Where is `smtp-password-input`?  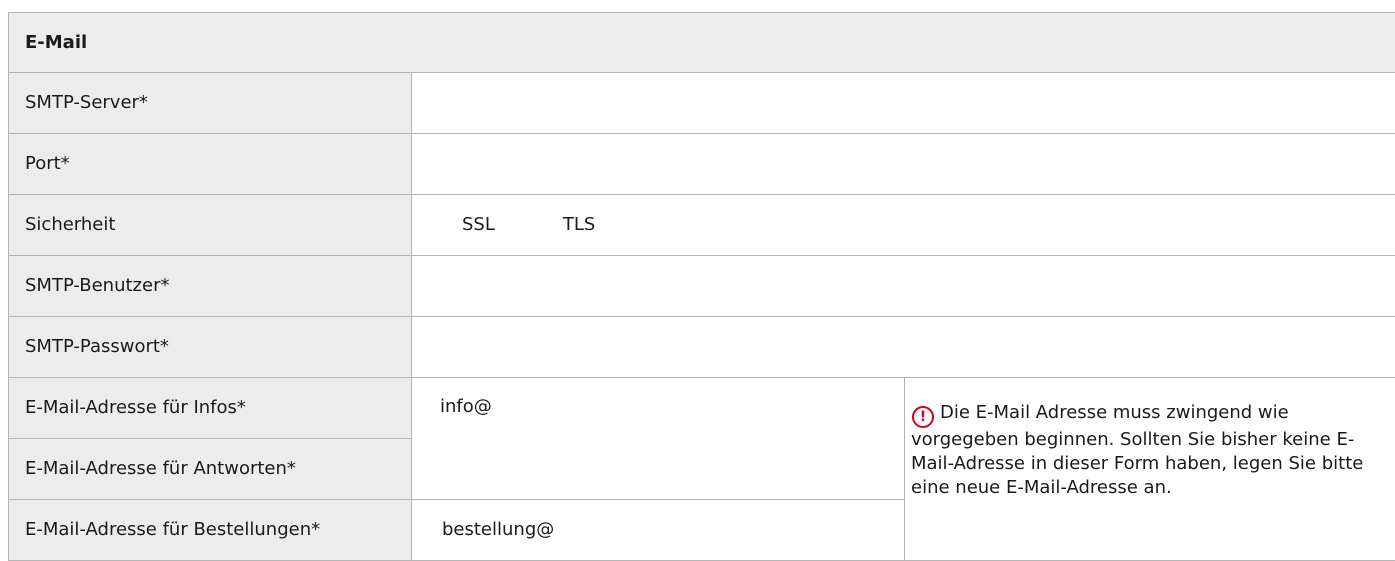 smtp-password-input is located at coordinates (903, 346).